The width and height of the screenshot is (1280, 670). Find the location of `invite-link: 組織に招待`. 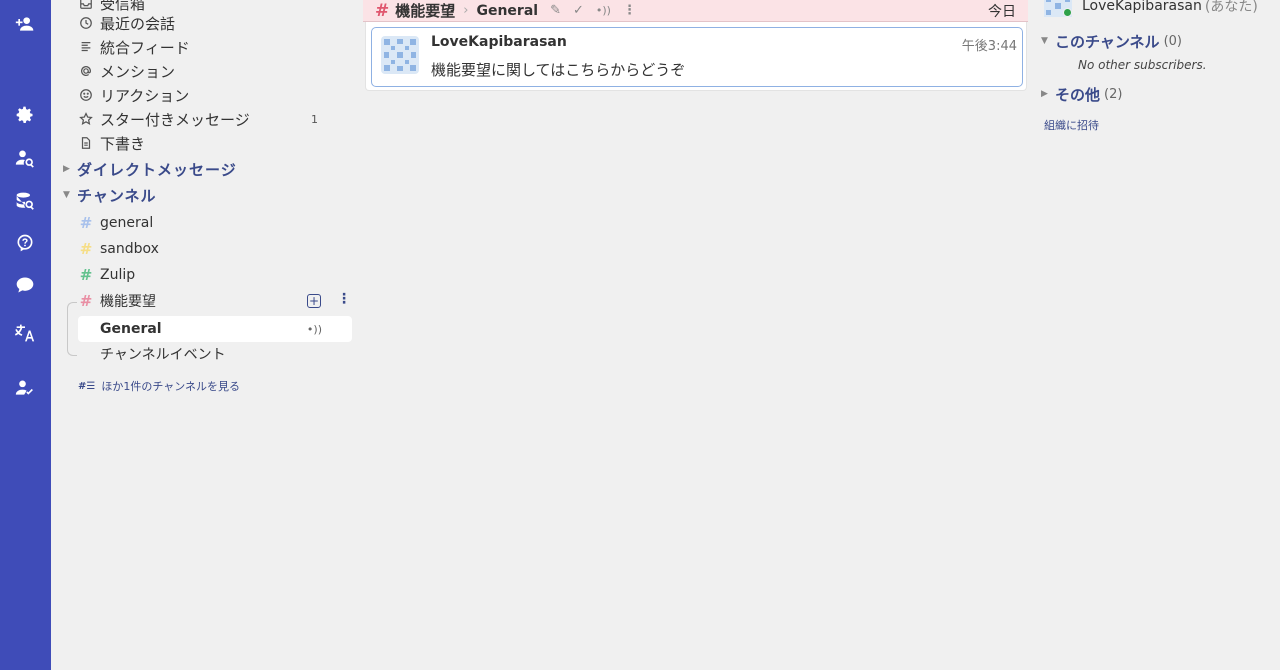

invite-link: 組織に招待 is located at coordinates (1071, 125).